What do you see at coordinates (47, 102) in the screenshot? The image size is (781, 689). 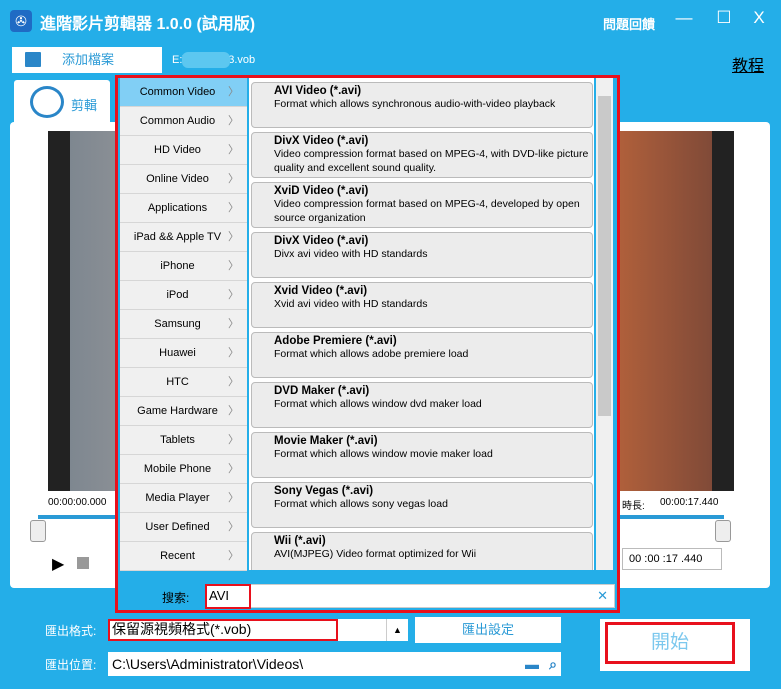 I see `scissors-film-icon` at bounding box center [47, 102].